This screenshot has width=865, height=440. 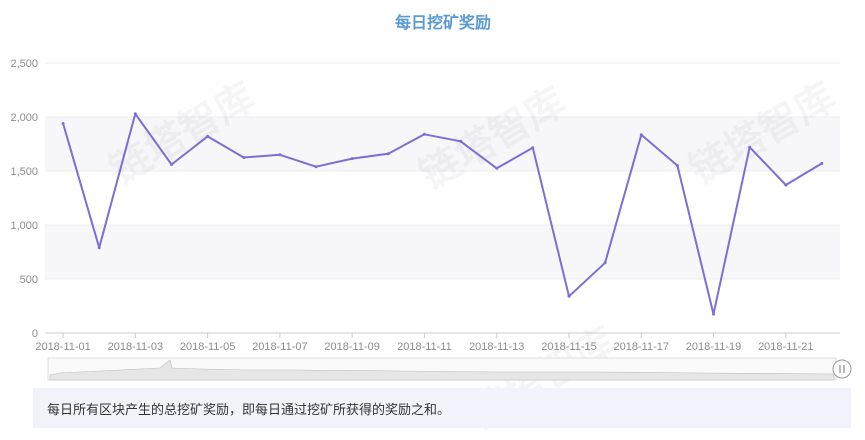 What do you see at coordinates (24, 199) in the screenshot?
I see `y-tick-labels: 0 500 1,000 1,500 2,000 2,500` at bounding box center [24, 199].